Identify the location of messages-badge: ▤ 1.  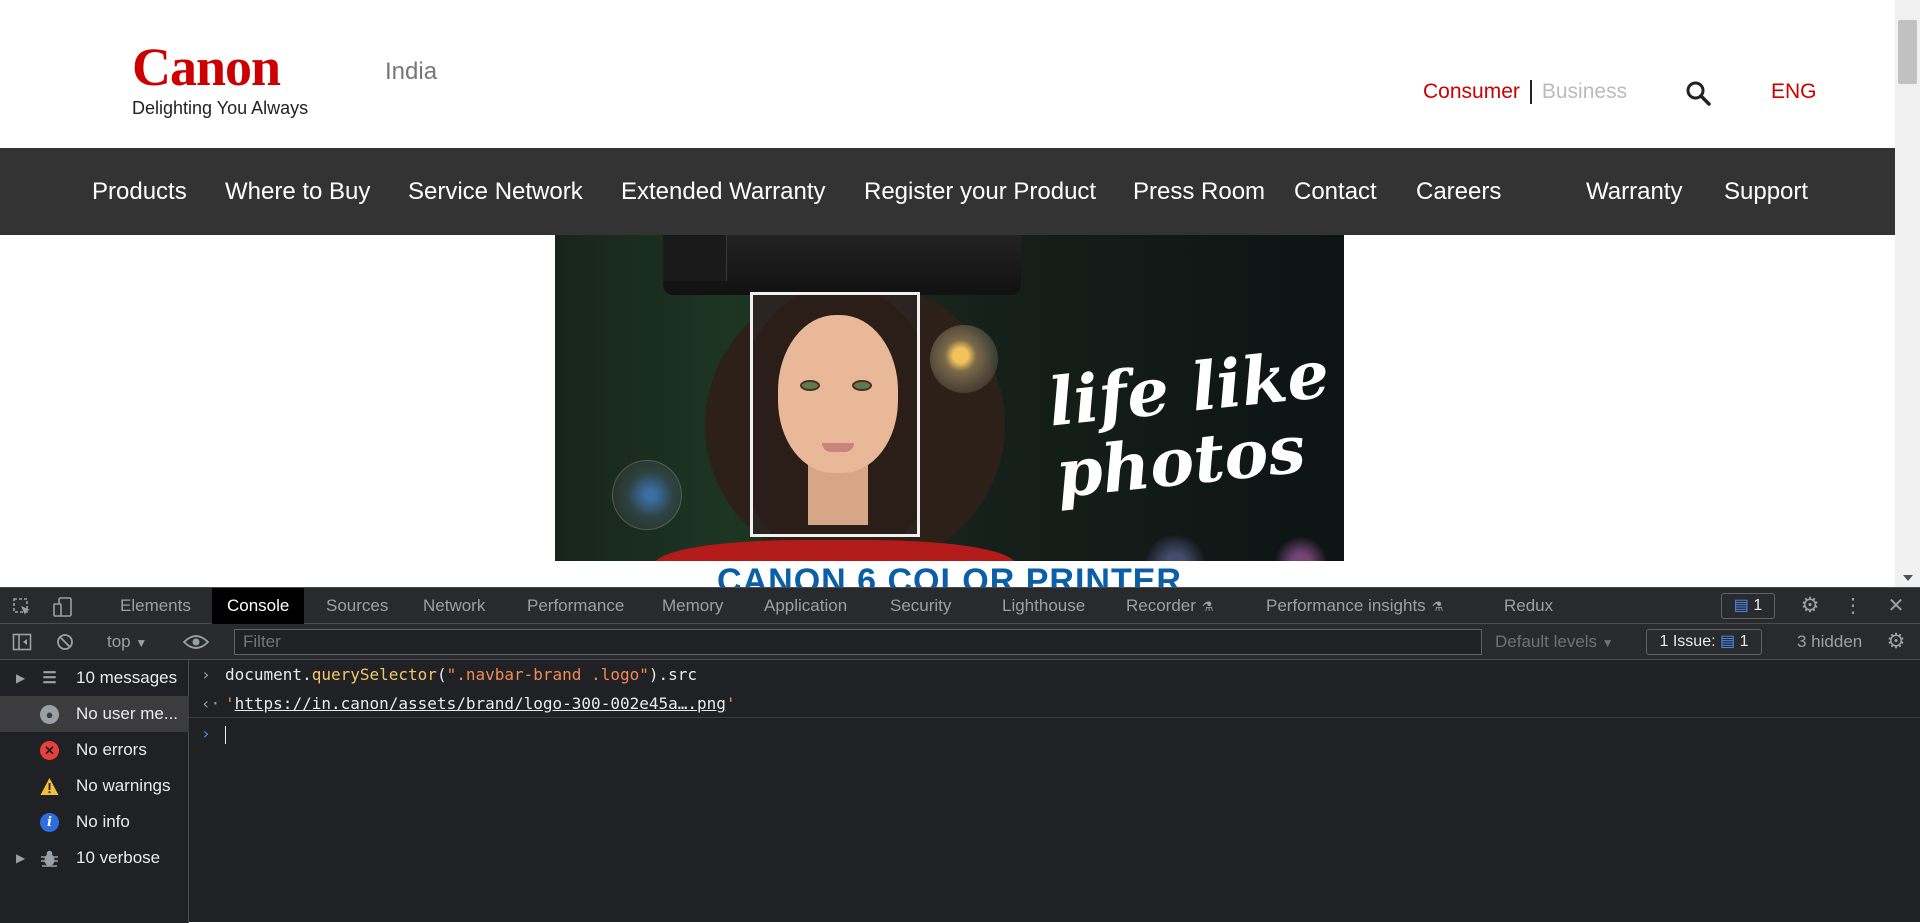
(1748, 606).